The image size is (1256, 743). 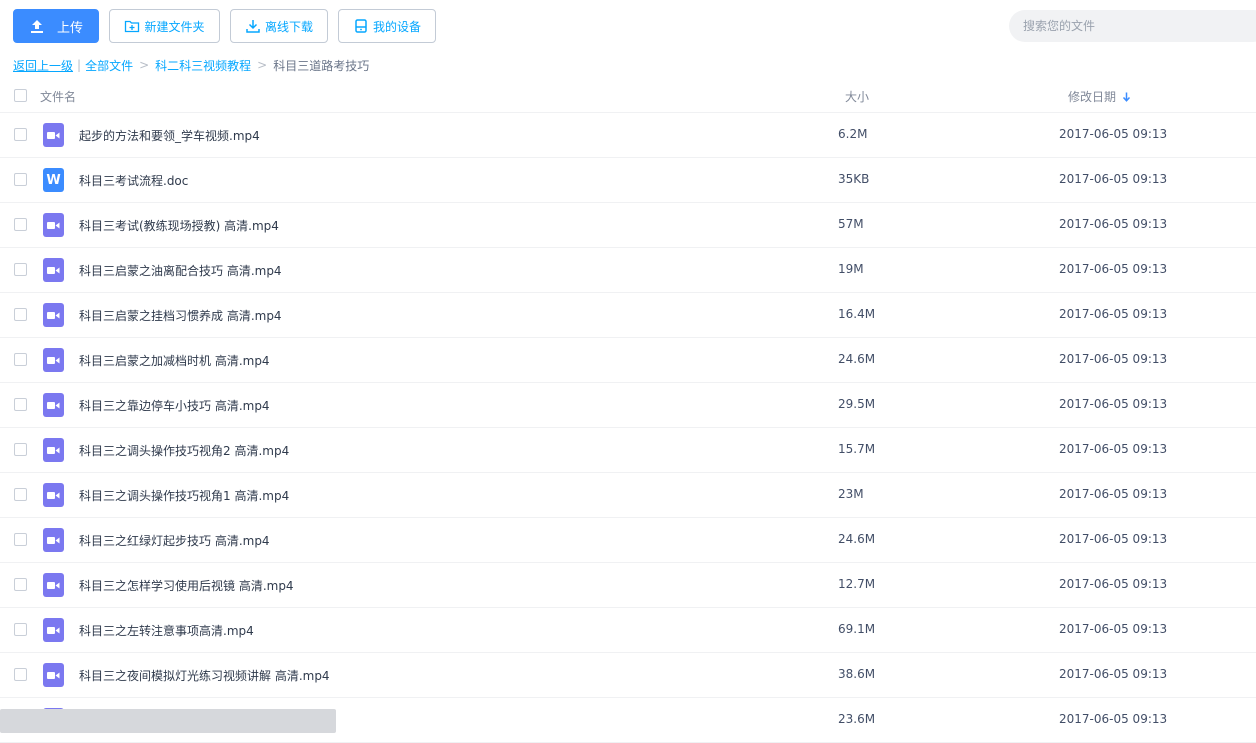 I want to click on file-list-header: 文件名 大小 修改日期, so click(x=628, y=96).